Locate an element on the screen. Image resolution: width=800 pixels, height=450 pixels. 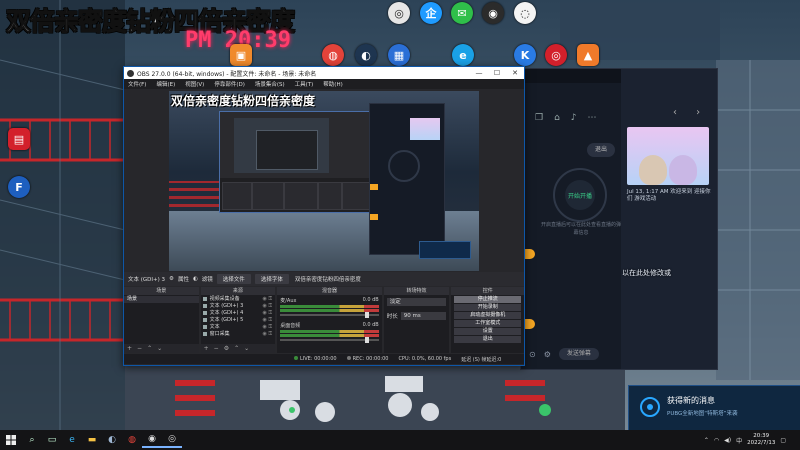
kugou-icon: K is located at coordinates (525, 55).